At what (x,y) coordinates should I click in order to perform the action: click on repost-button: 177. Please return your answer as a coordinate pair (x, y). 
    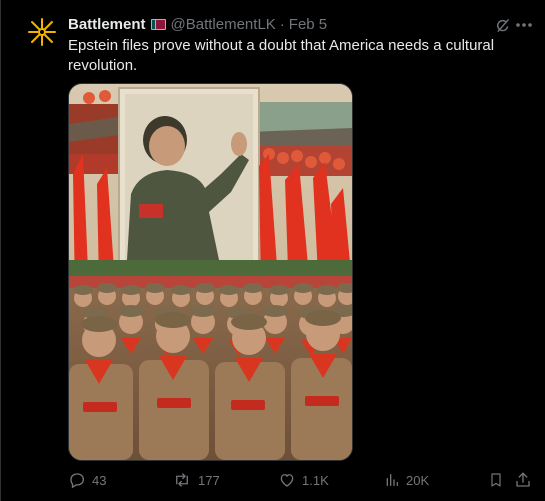
    Looking at the image, I should click on (196, 480).